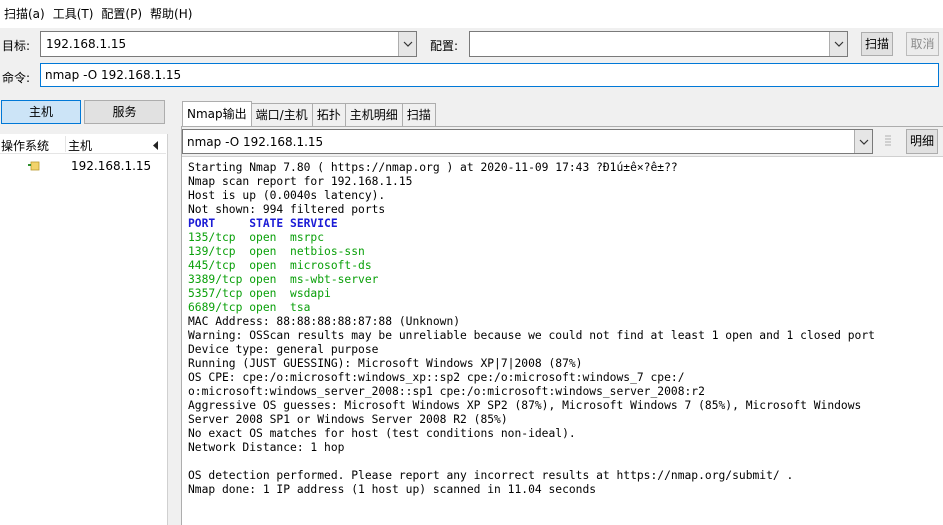  What do you see at coordinates (263, 223) in the screenshot?
I see `output-line: PORT STATE SERVICE` at bounding box center [263, 223].